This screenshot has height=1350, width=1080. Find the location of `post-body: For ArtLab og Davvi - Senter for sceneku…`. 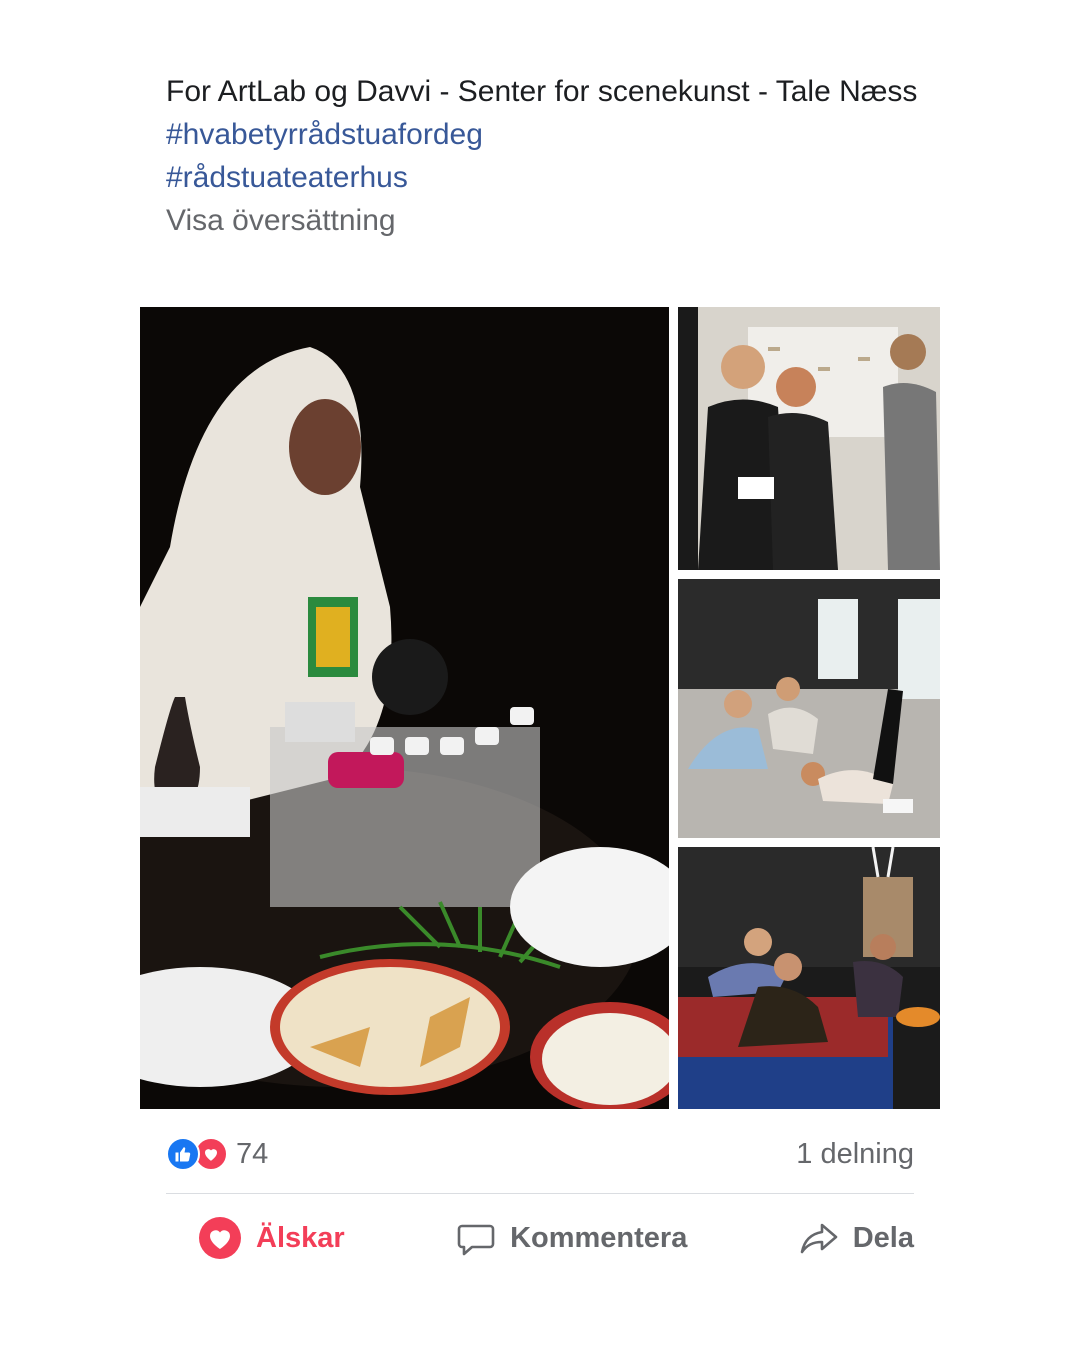

post-body: For ArtLab og Davvi - Senter for sceneku… is located at coordinates (542, 91).